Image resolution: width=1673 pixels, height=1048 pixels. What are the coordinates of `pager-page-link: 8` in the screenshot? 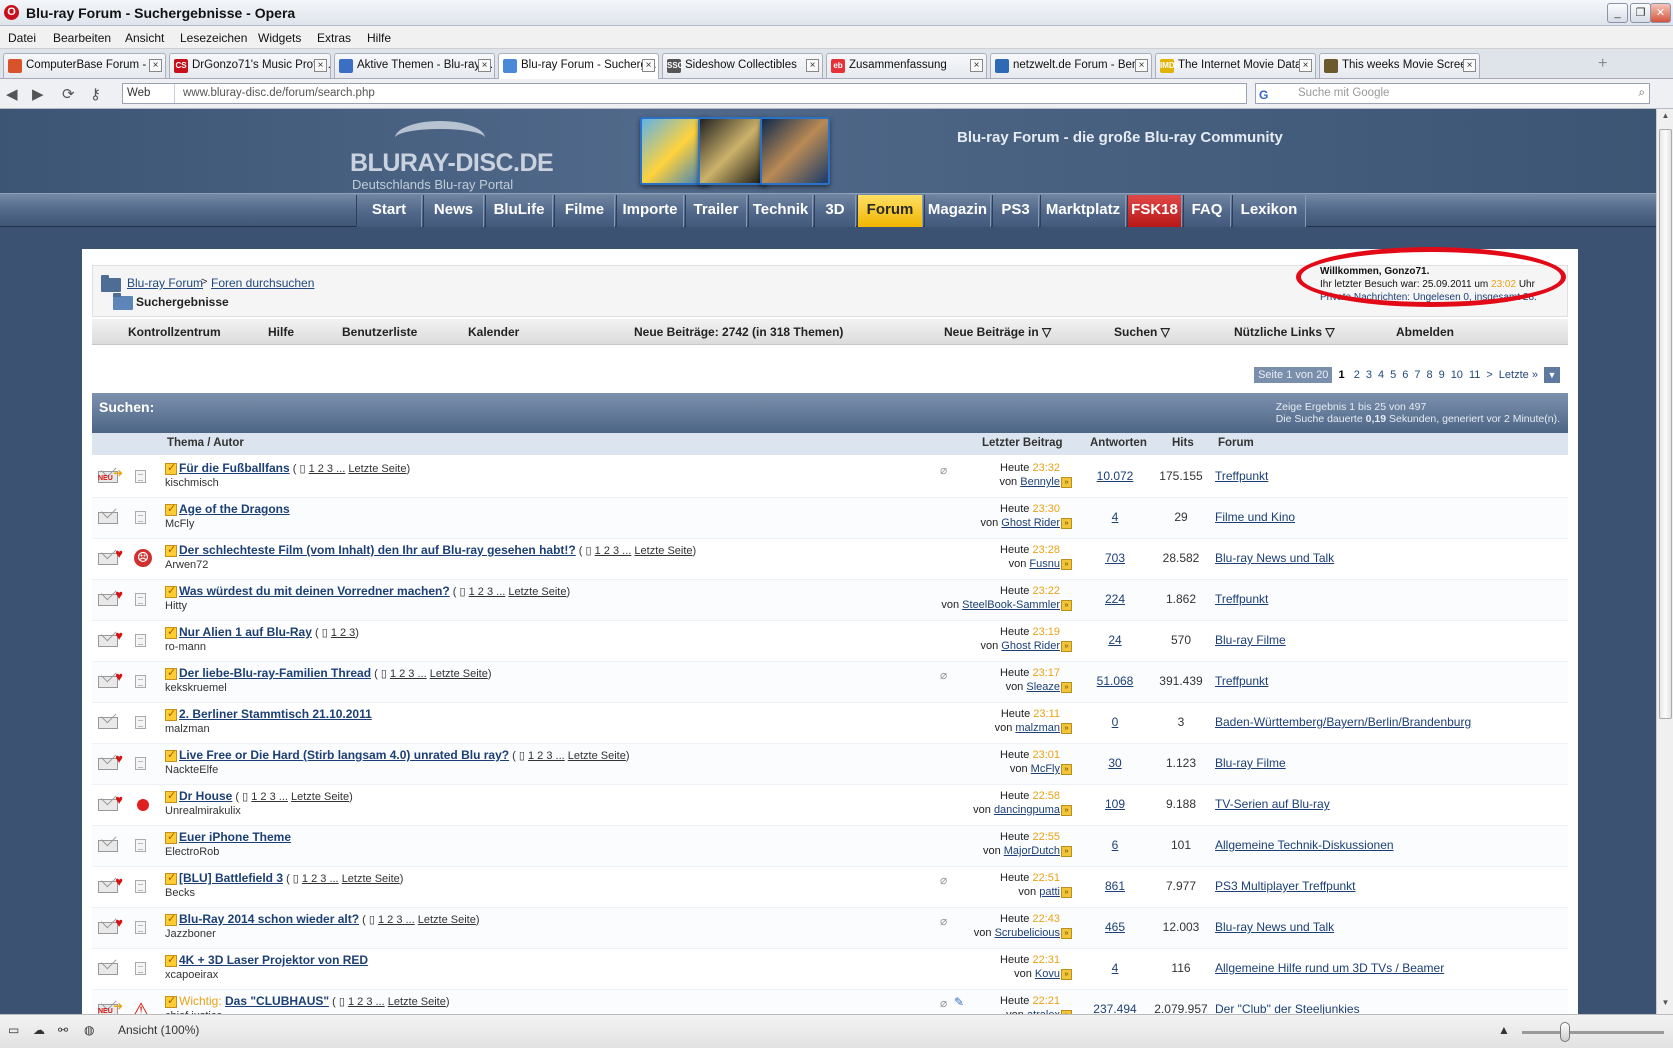 It's located at (1429, 375).